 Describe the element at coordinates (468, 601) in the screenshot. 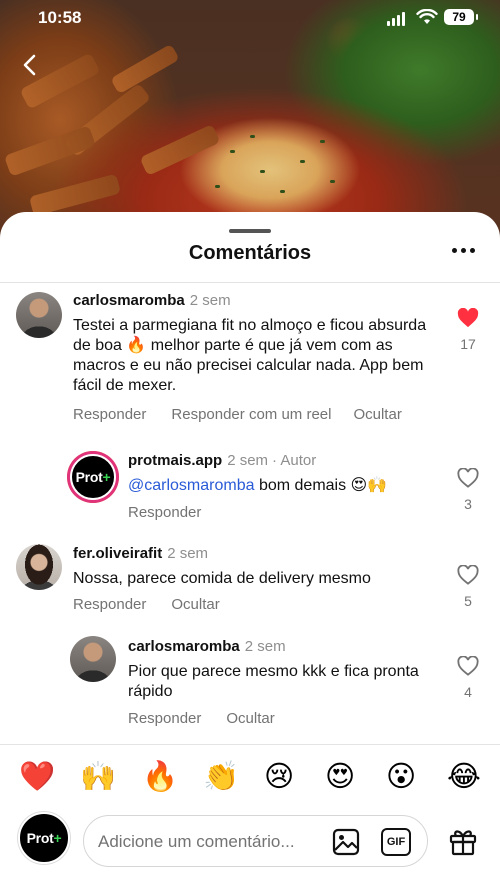

I see `like-count: 5` at that location.